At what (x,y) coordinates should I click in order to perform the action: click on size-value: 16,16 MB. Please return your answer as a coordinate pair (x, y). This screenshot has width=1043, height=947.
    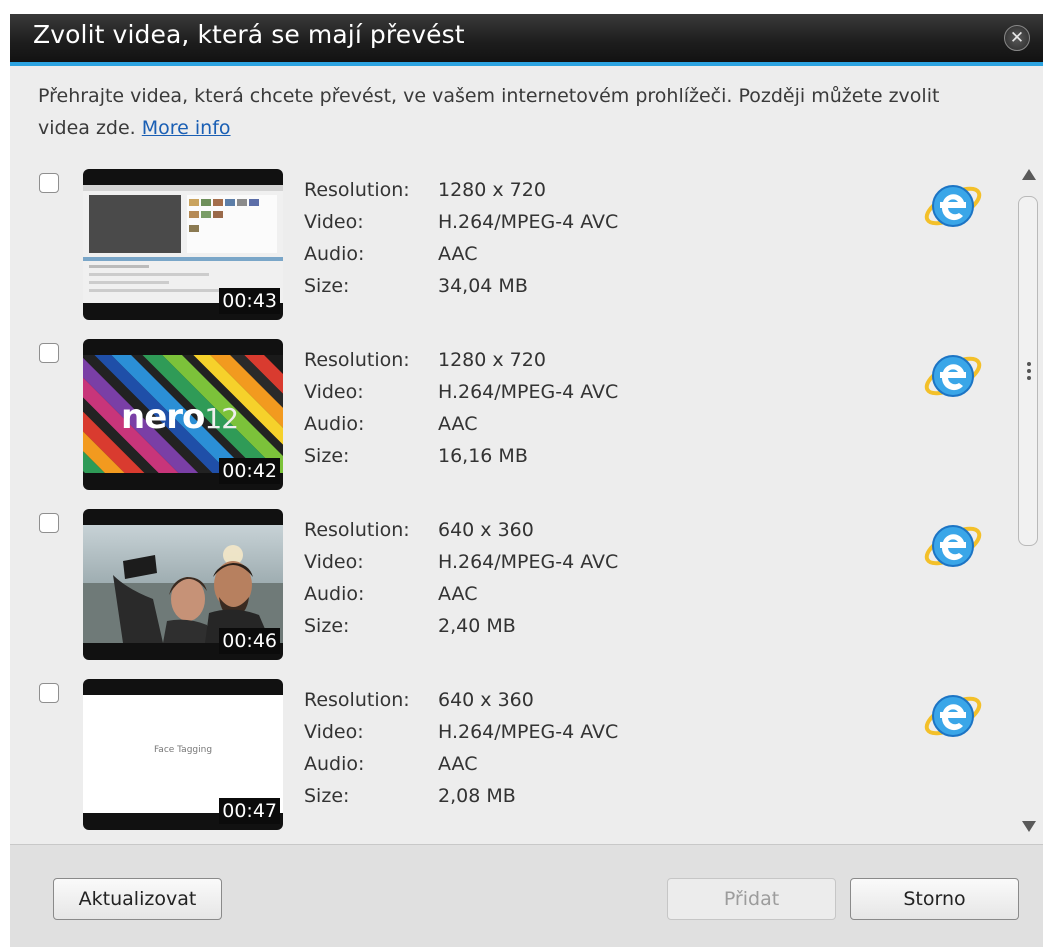
    Looking at the image, I should click on (483, 456).